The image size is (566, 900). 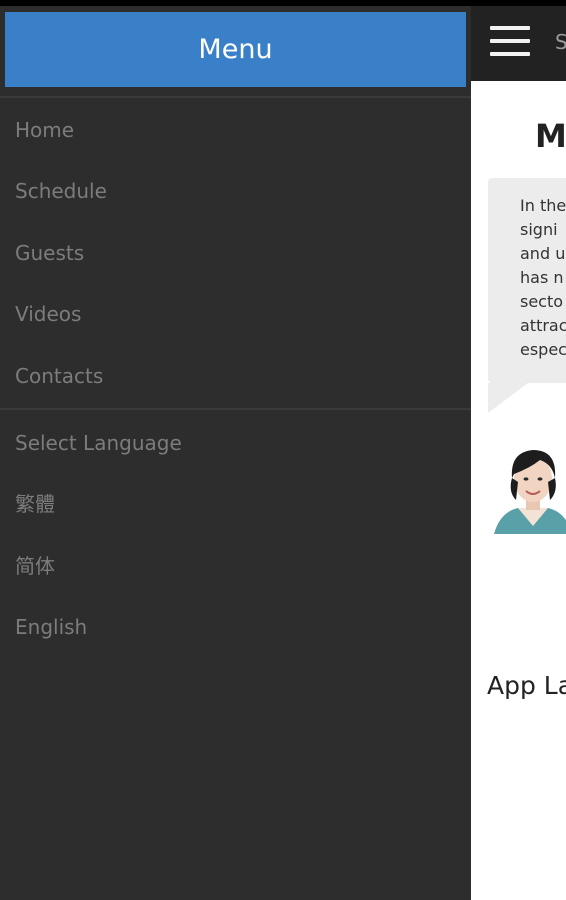 I want to click on nav-item-videos: Videos, so click(x=48, y=314).